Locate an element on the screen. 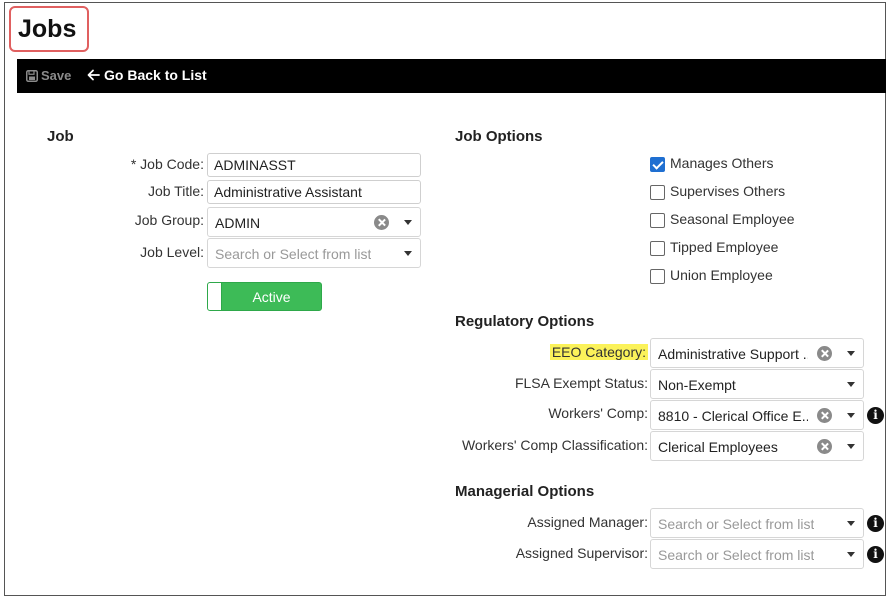 This screenshot has height=600, width=890. job-options-heading: Job Options is located at coordinates (499, 136).